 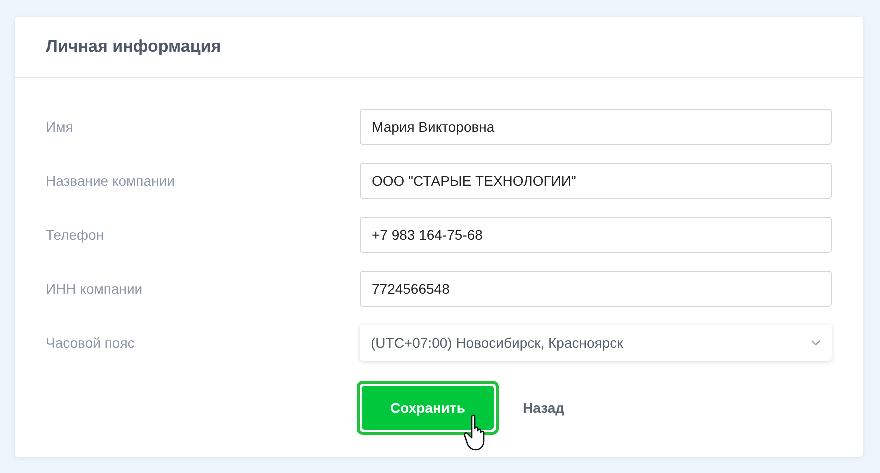 What do you see at coordinates (816, 343) in the screenshot?
I see `chevron-down-icon` at bounding box center [816, 343].